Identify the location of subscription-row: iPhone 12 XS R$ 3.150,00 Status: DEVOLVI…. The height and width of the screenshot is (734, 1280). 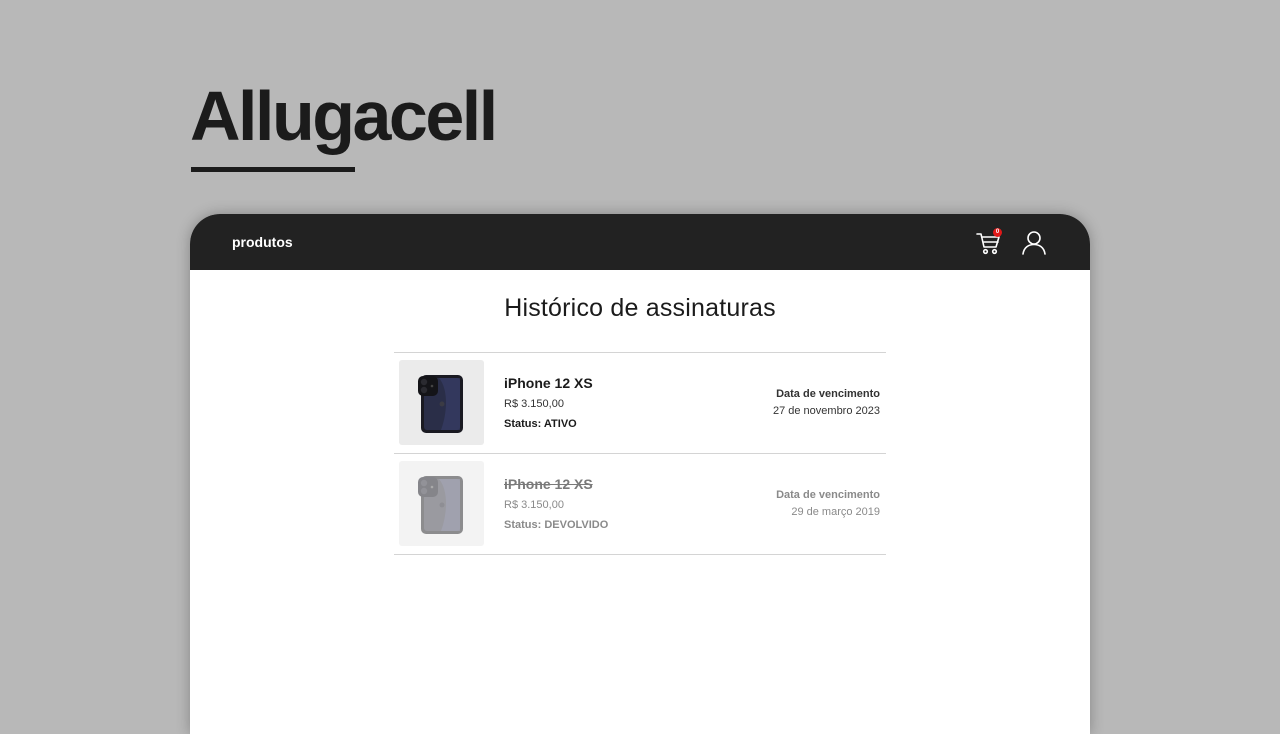
(640, 504).